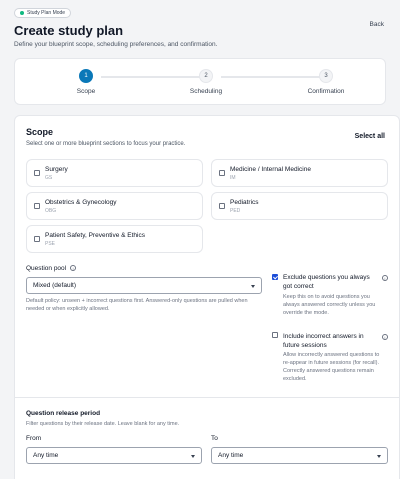 The image size is (400, 479). What do you see at coordinates (299, 206) in the screenshot?
I see `section-option-pediatrics: Pediatrics PED` at bounding box center [299, 206].